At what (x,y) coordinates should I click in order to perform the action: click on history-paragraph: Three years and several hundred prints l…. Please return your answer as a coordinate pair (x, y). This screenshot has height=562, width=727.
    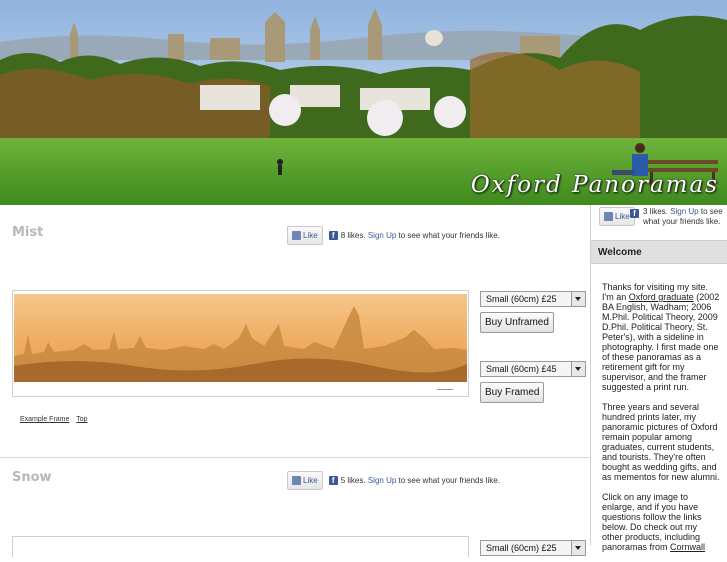
    Looking at the image, I should click on (661, 442).